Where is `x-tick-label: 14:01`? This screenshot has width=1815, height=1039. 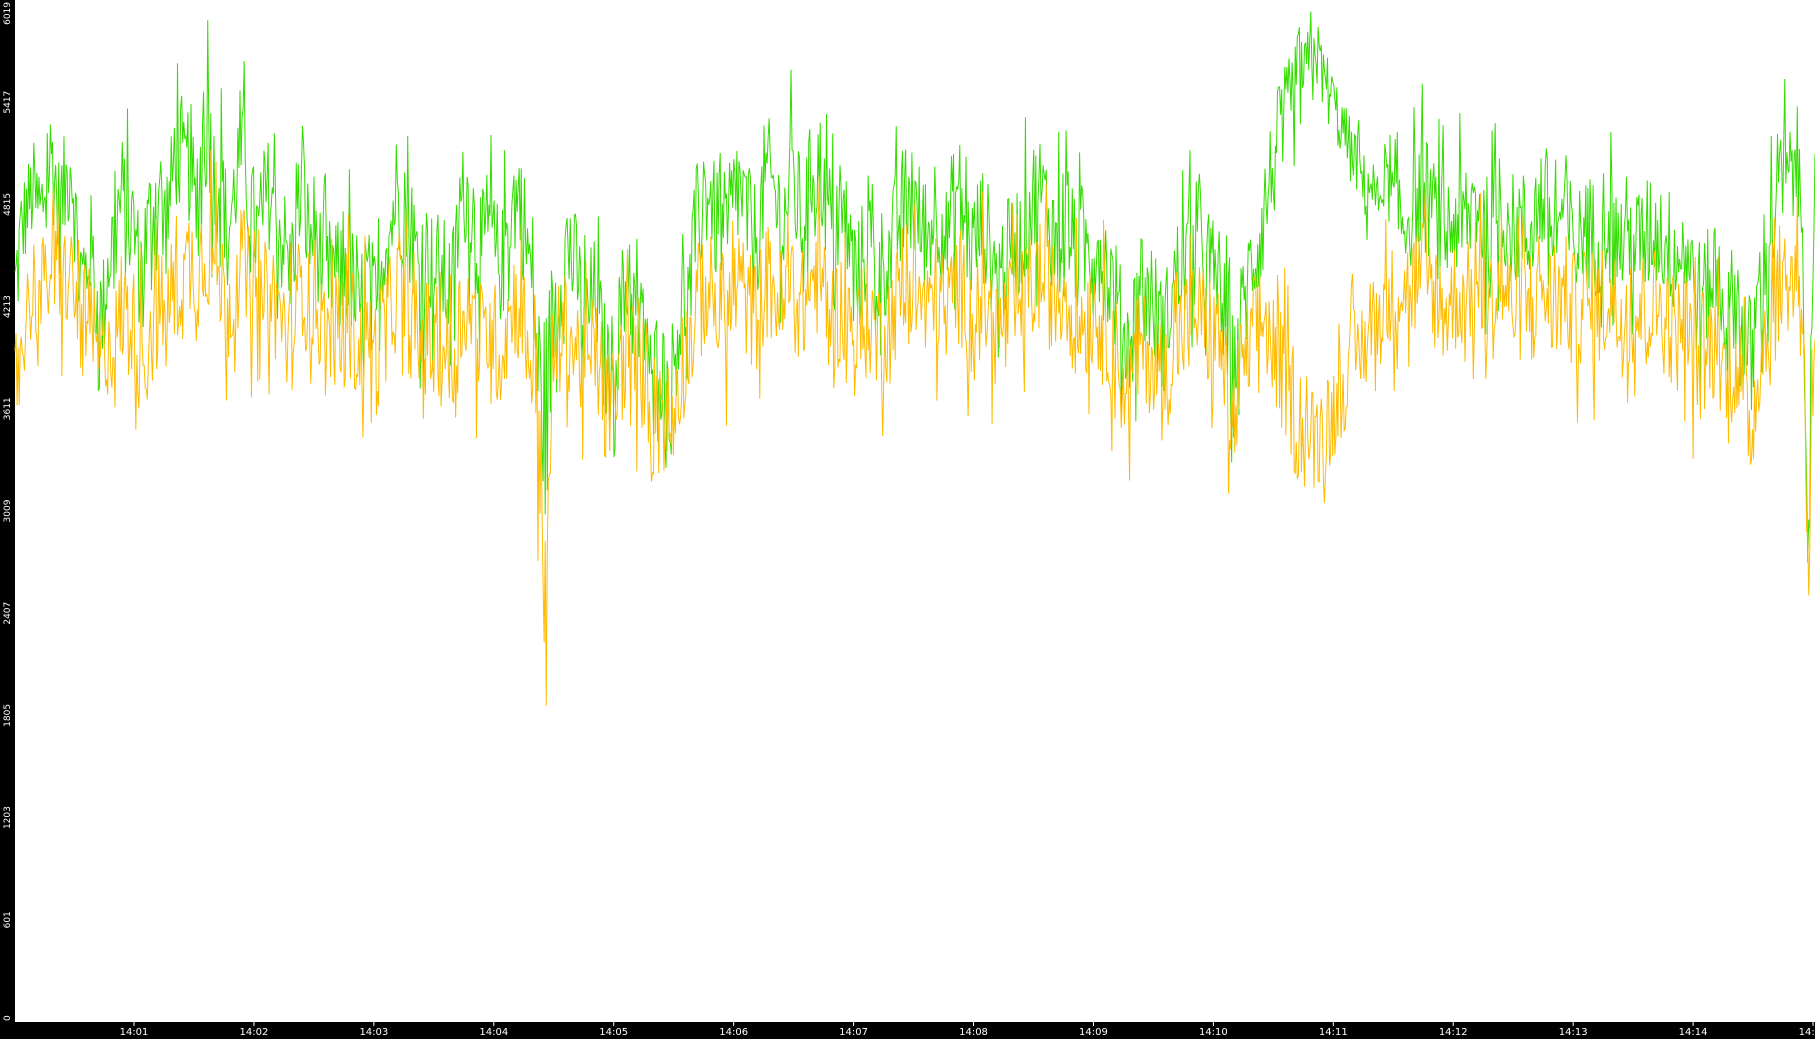
x-tick-label: 14:01 is located at coordinates (134, 1032).